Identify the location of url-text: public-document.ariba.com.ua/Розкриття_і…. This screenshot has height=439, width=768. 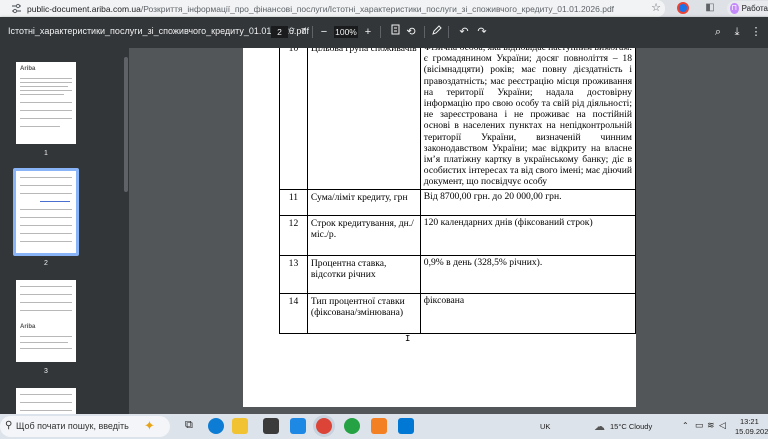
(320, 9).